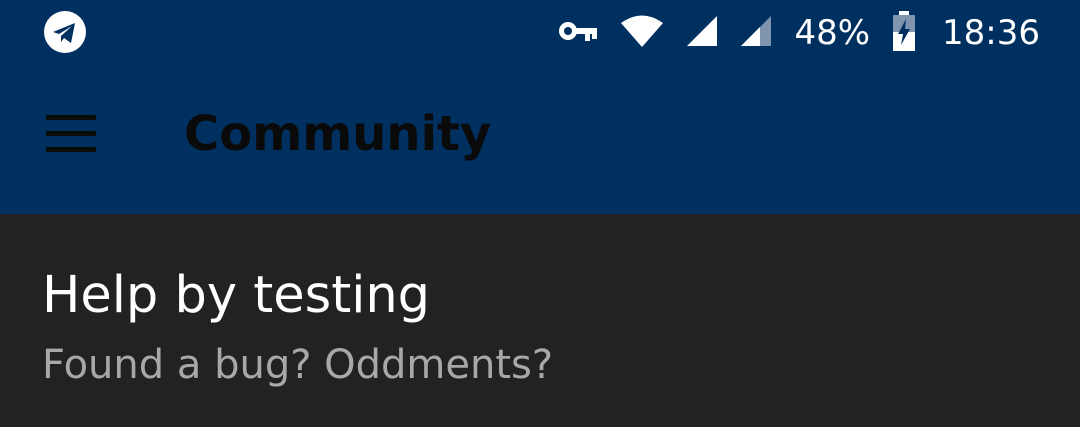  Describe the element at coordinates (904, 33) in the screenshot. I see `battery-charging-icon` at that location.